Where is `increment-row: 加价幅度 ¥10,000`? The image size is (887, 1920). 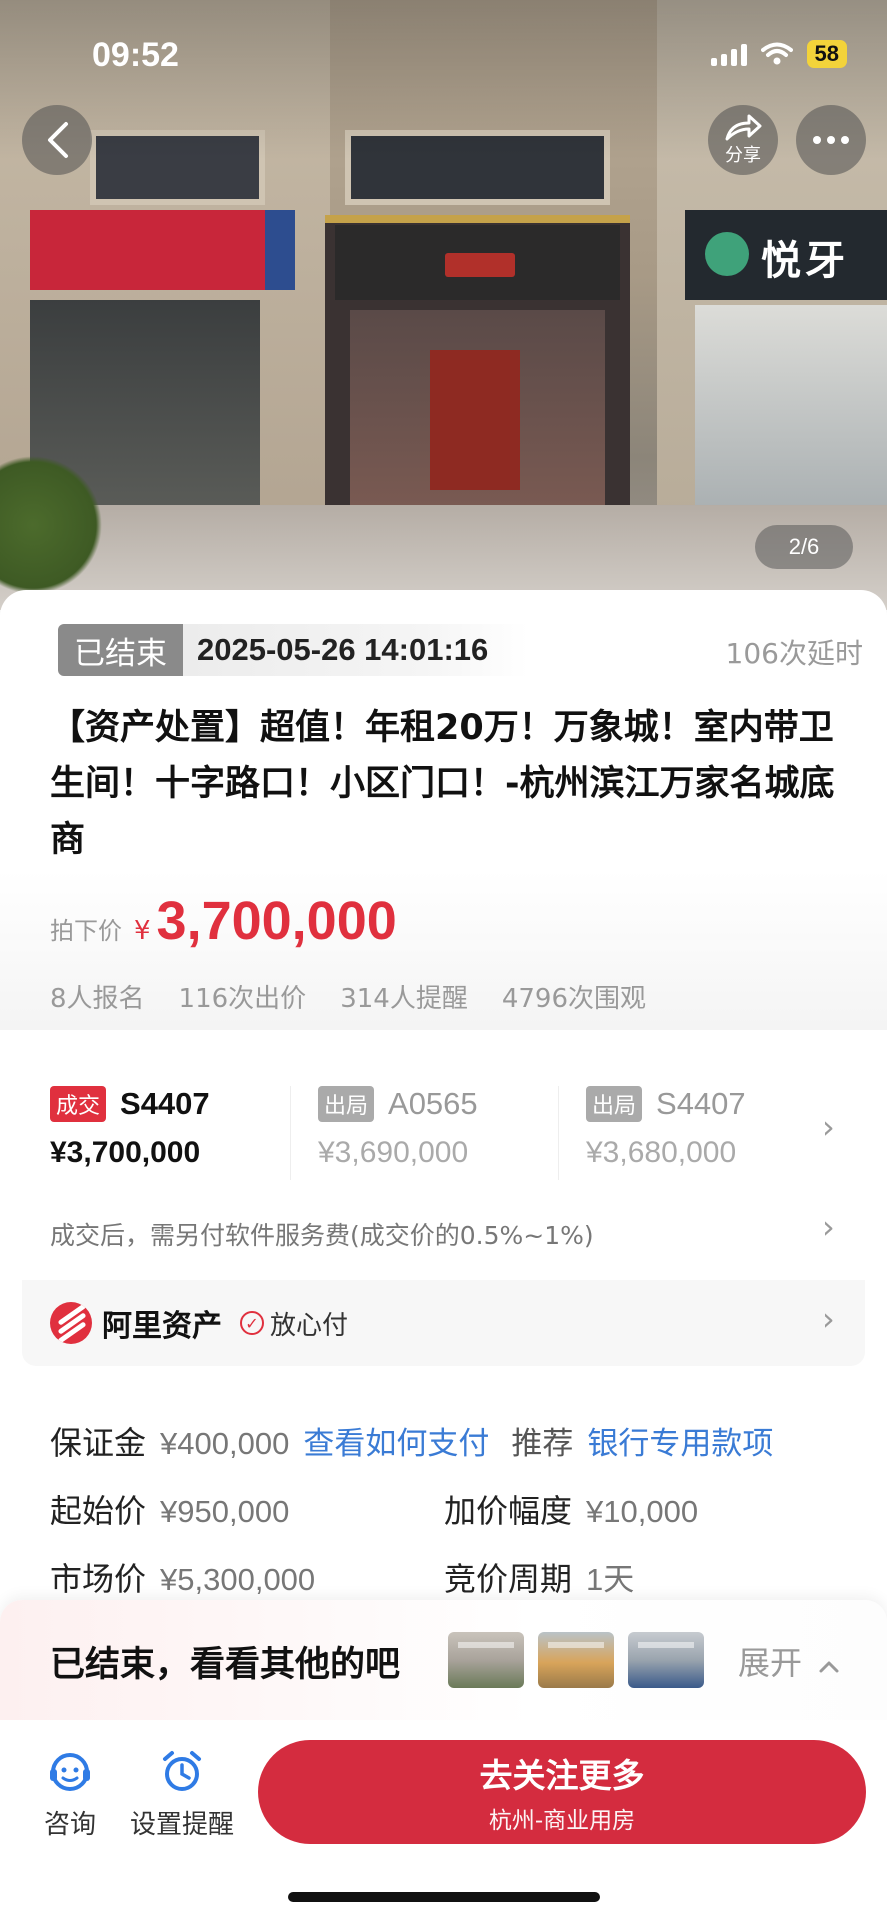
increment-row: 加价幅度 ¥10,000 is located at coordinates (571, 1509).